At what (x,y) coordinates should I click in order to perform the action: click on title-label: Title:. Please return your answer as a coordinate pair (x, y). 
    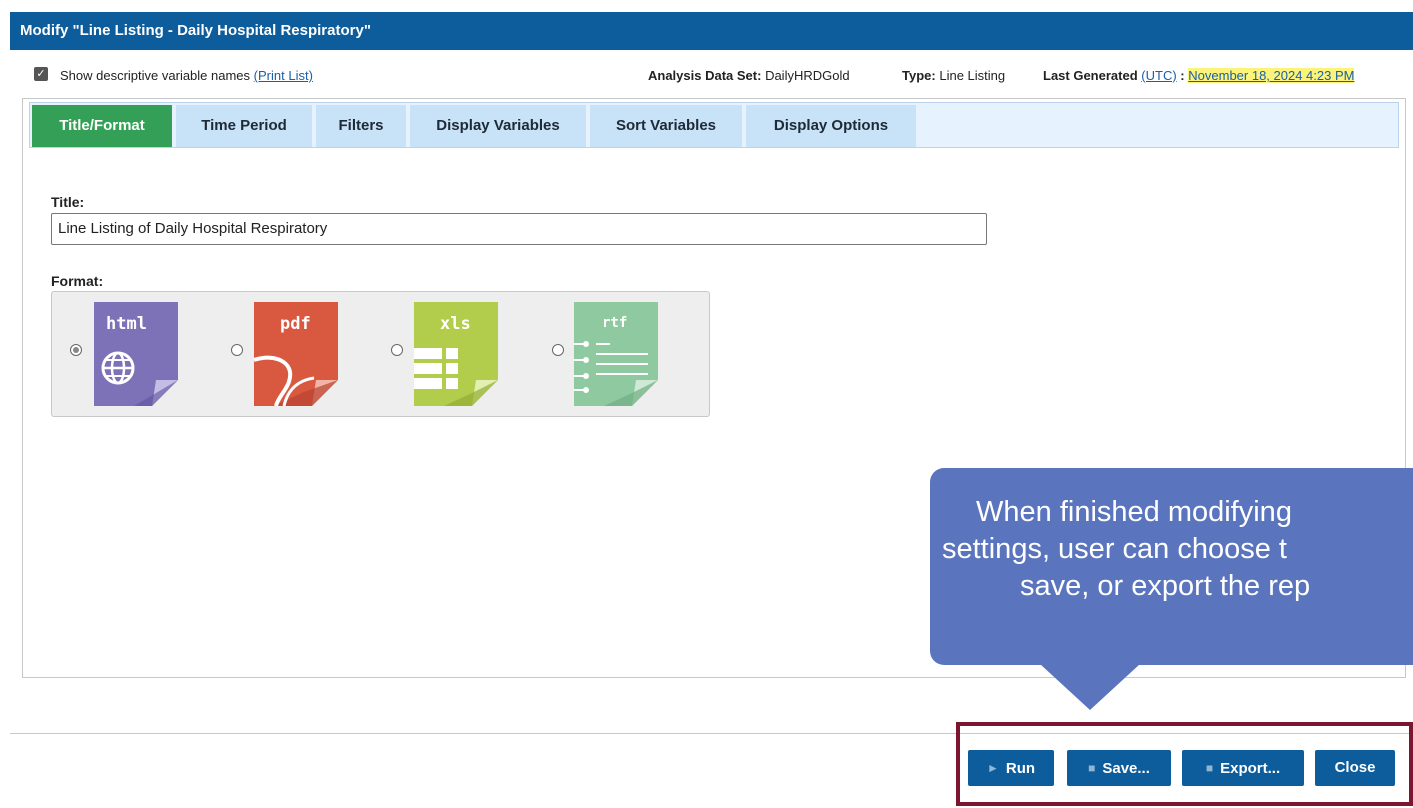
    Looking at the image, I should click on (68, 202).